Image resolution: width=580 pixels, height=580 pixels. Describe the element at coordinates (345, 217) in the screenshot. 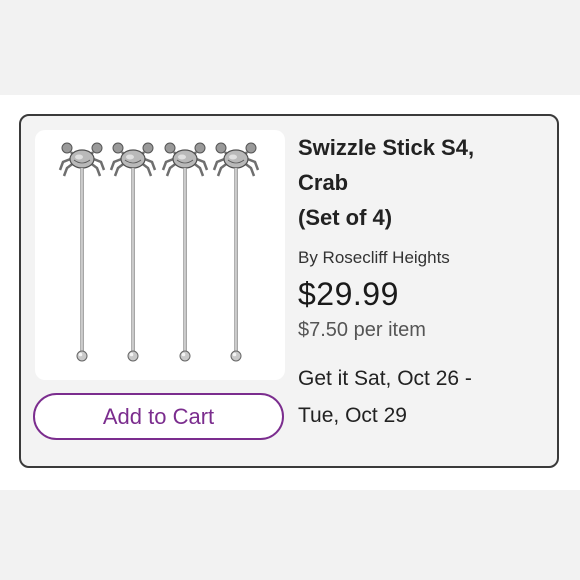

I see `product-title-line: (Set of 4)` at that location.